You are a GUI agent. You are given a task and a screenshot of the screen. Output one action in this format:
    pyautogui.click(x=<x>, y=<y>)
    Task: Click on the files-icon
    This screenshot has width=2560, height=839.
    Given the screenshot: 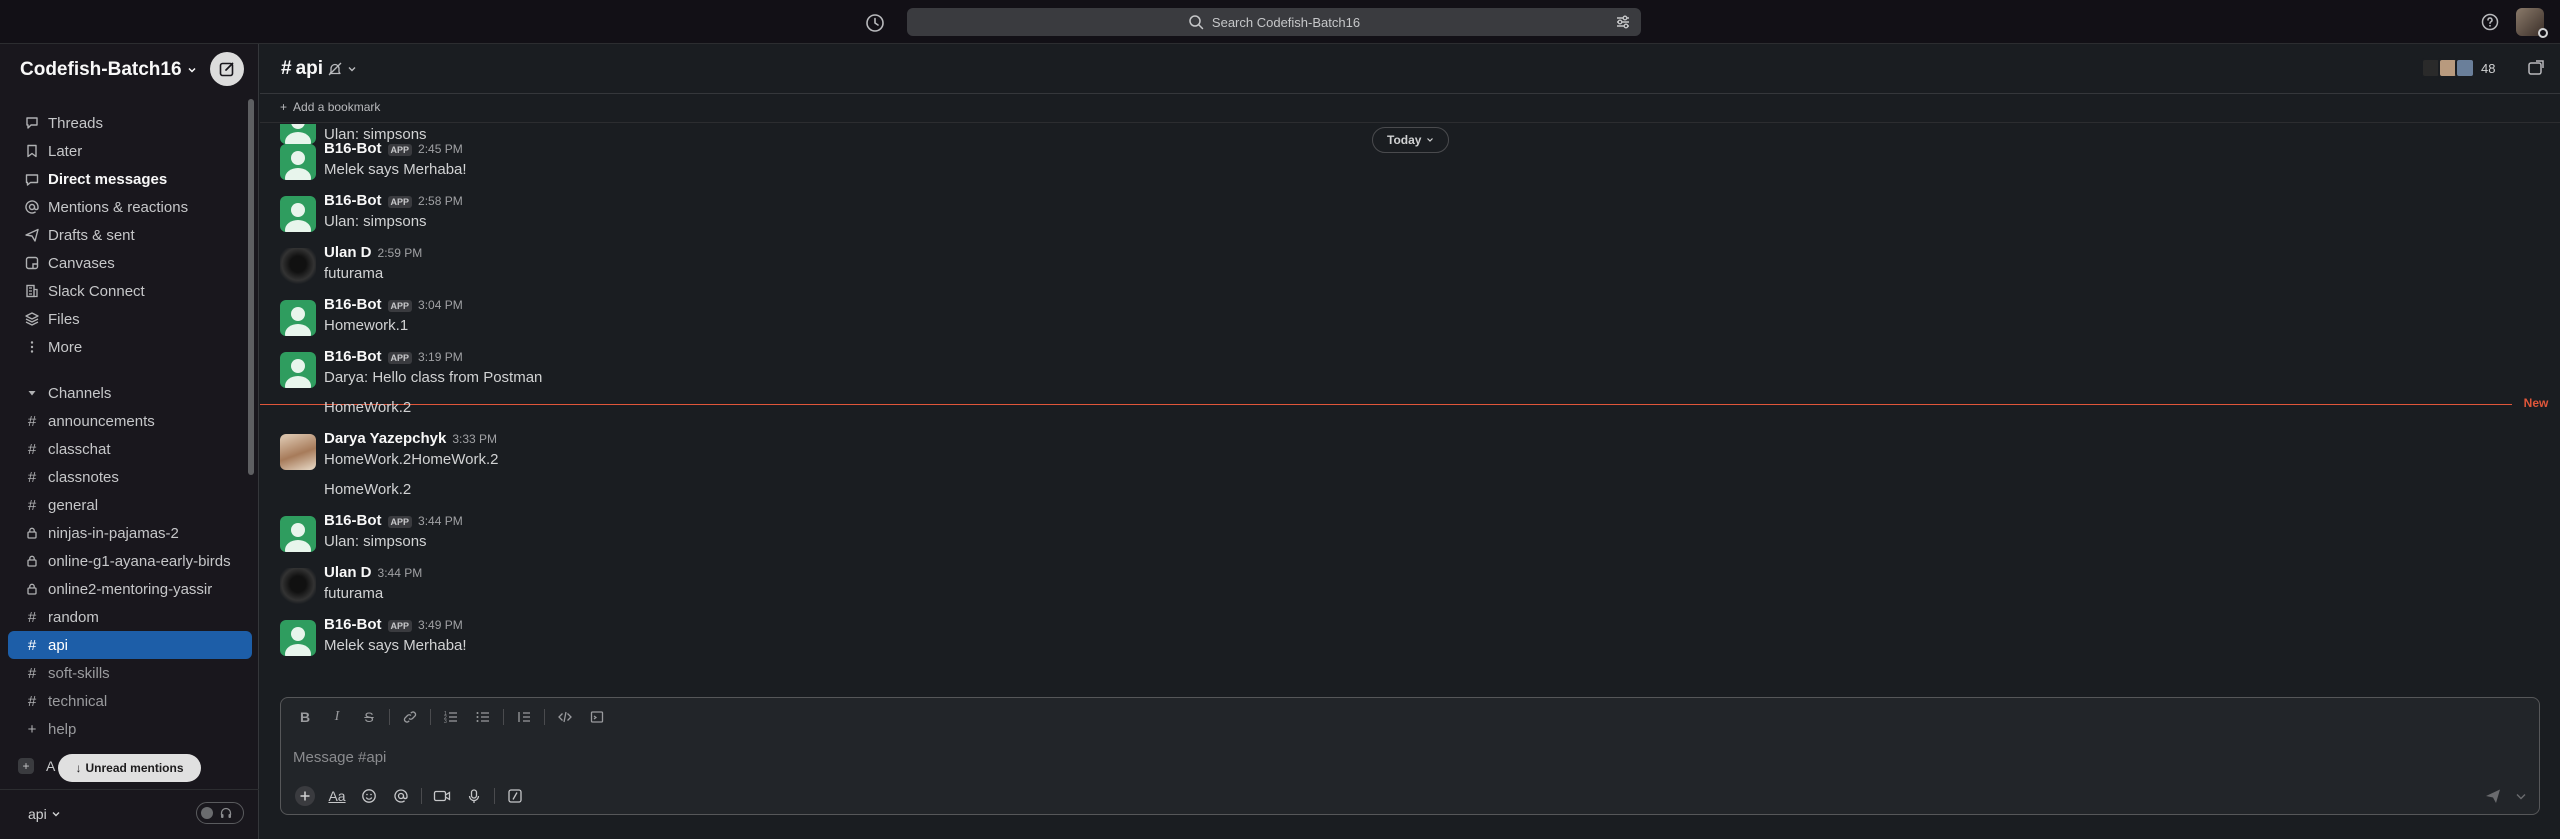 What is the action you would take?
    pyautogui.click(x=32, y=319)
    